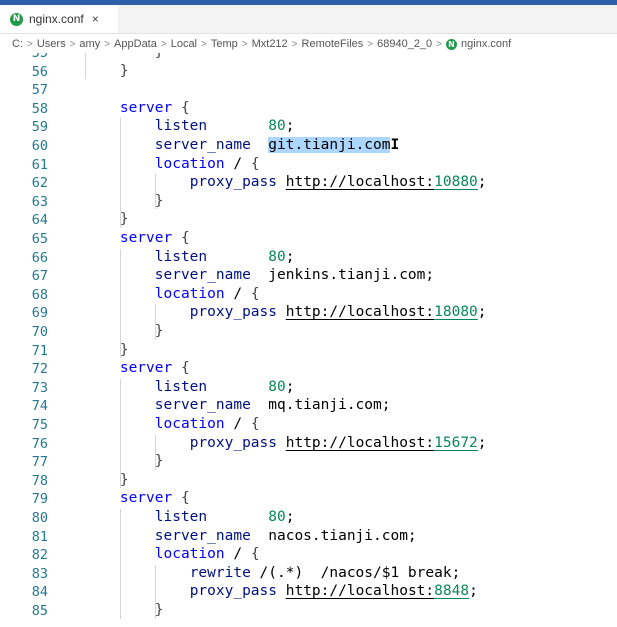 The image size is (617, 627). I want to click on code-line: 81 server_name nacos.tianji.com;, so click(308, 537).